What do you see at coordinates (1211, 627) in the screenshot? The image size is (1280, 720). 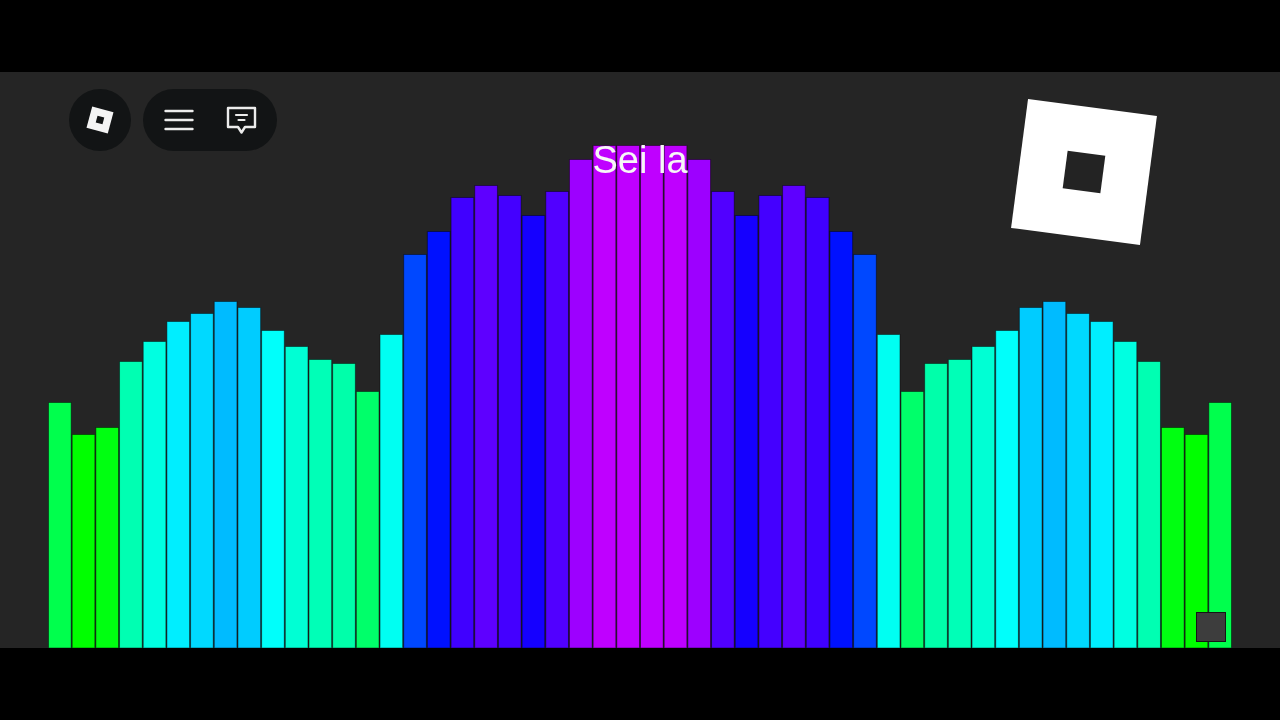 I see `square-icon` at bounding box center [1211, 627].